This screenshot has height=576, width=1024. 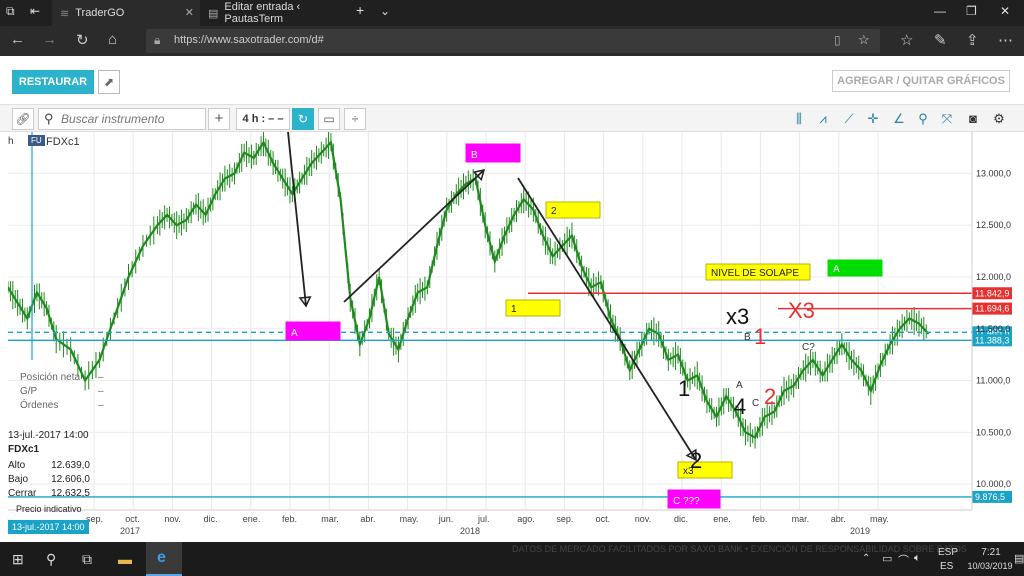 What do you see at coordinates (1005, 11) in the screenshot?
I see `close-window-icon: ✕` at bounding box center [1005, 11].